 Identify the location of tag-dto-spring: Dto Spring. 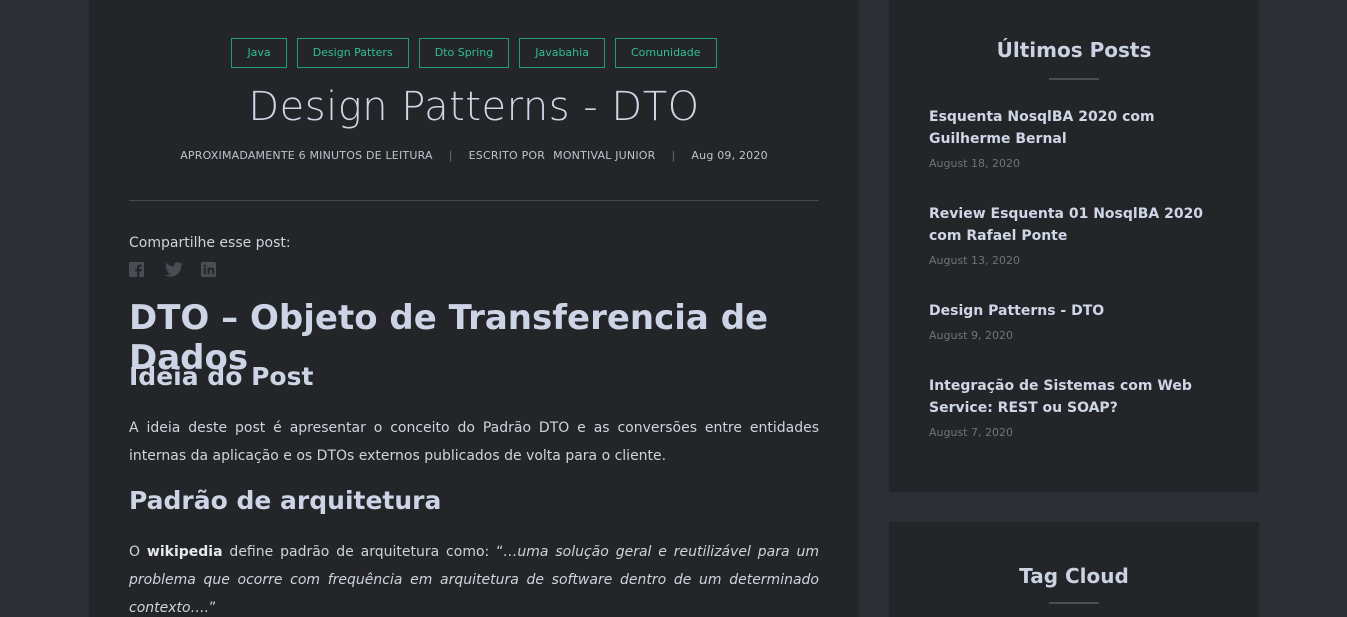
(464, 53).